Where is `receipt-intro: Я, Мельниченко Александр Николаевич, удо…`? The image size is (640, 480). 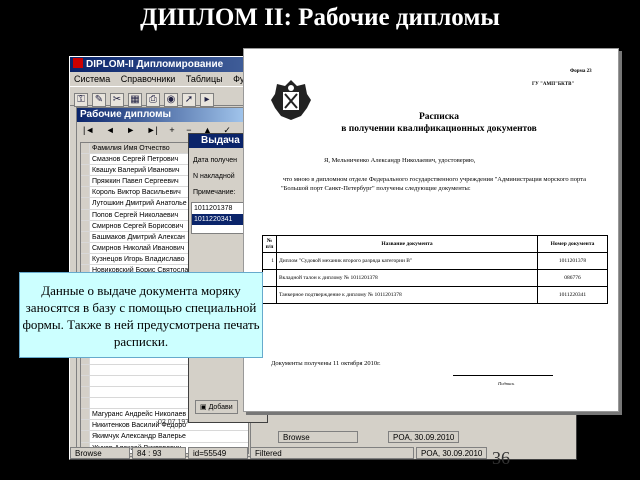 receipt-intro: Я, Мельниченко Александр Николаевич, удо… is located at coordinates (400, 160).